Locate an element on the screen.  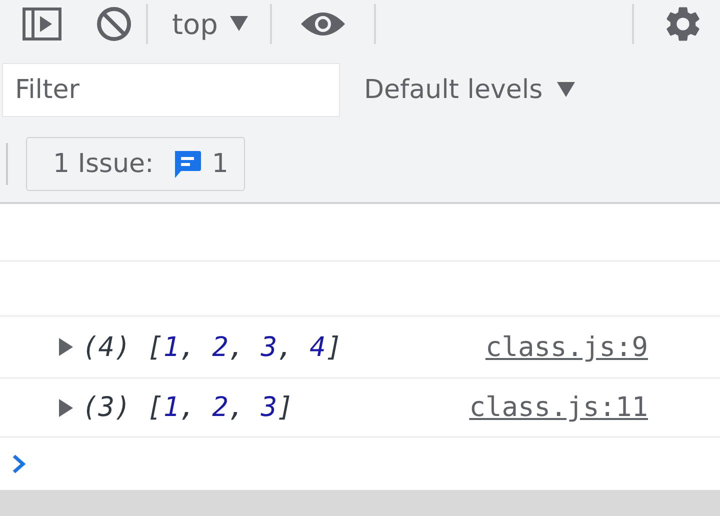
log-levels-dropdown: Default levels is located at coordinates (469, 90).